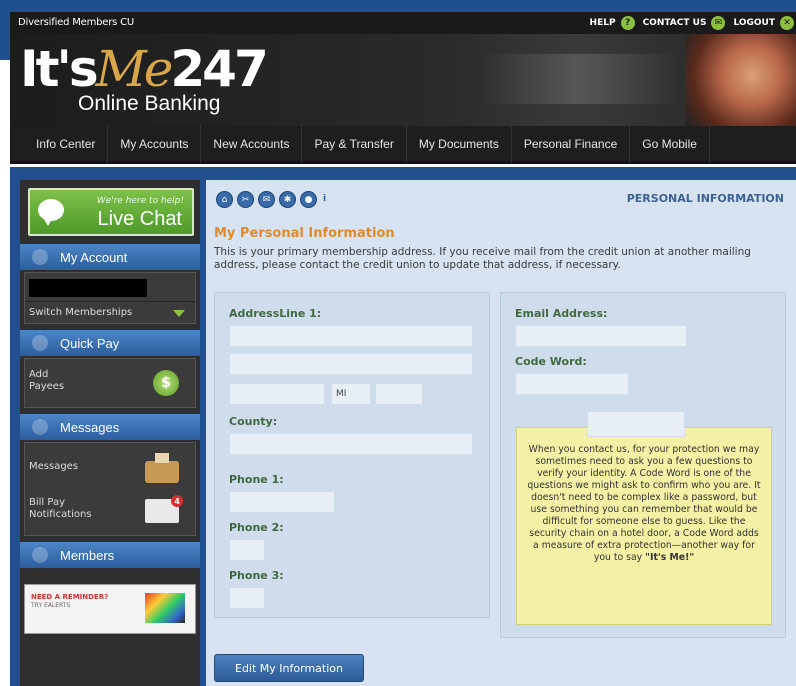 This screenshot has width=796, height=686. I want to click on sidebar-head-my-account: My Account, so click(110, 257).